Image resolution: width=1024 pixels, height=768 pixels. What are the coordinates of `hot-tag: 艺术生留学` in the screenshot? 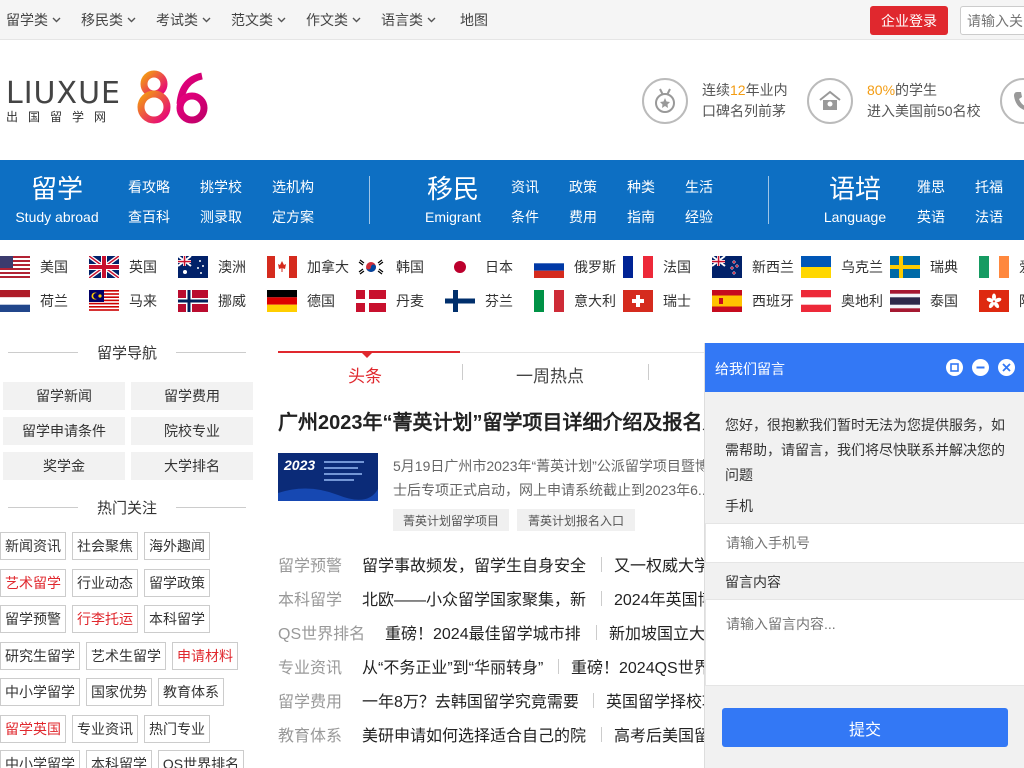 It's located at (126, 656).